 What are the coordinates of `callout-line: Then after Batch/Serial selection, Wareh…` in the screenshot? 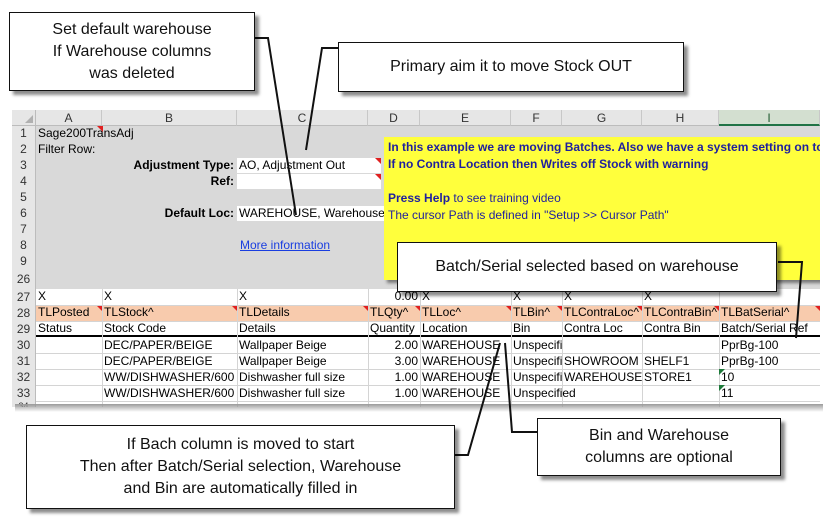 It's located at (240, 466).